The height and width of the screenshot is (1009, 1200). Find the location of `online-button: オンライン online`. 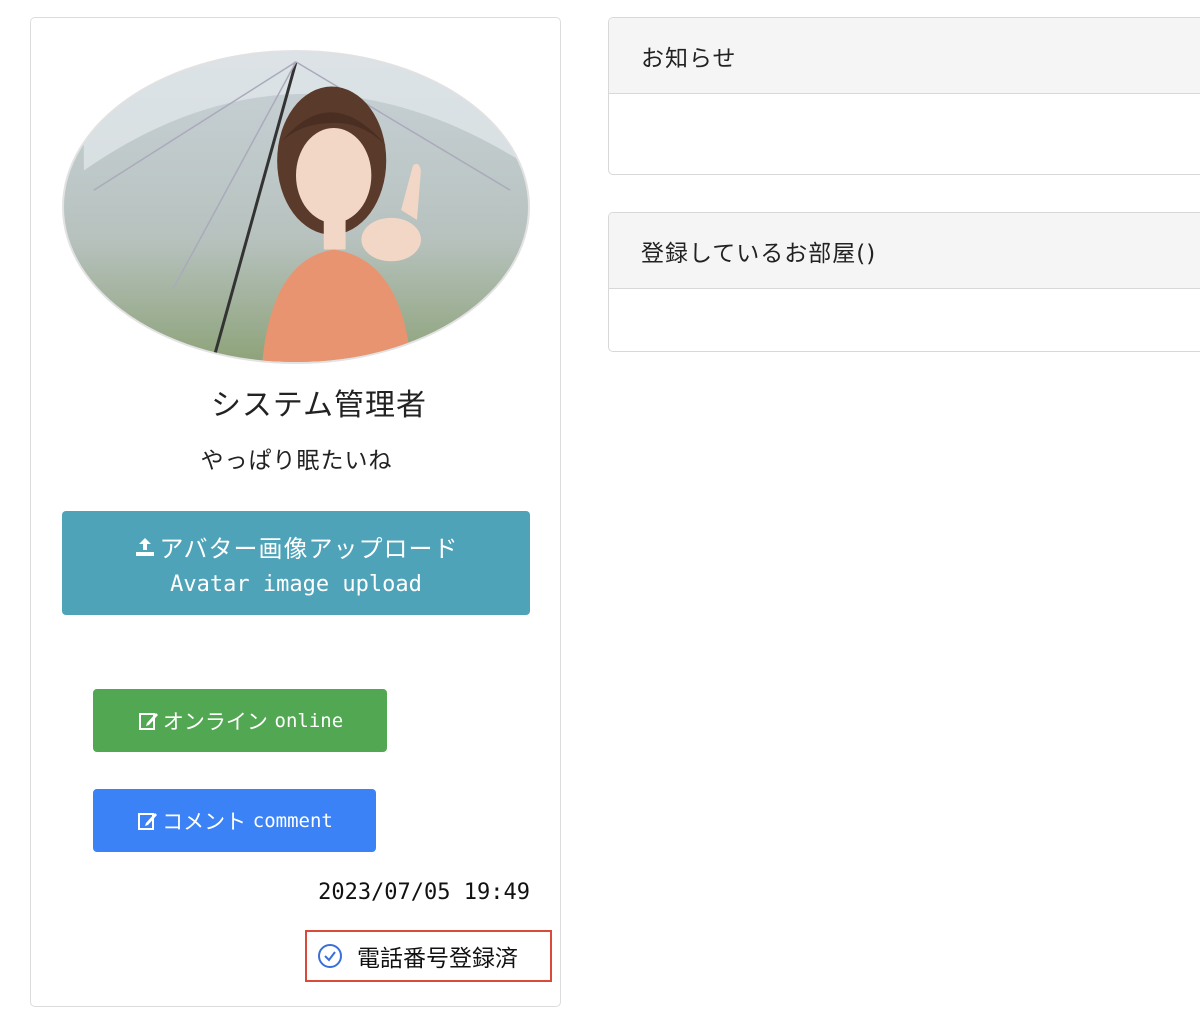

online-button: オンライン online is located at coordinates (240, 720).